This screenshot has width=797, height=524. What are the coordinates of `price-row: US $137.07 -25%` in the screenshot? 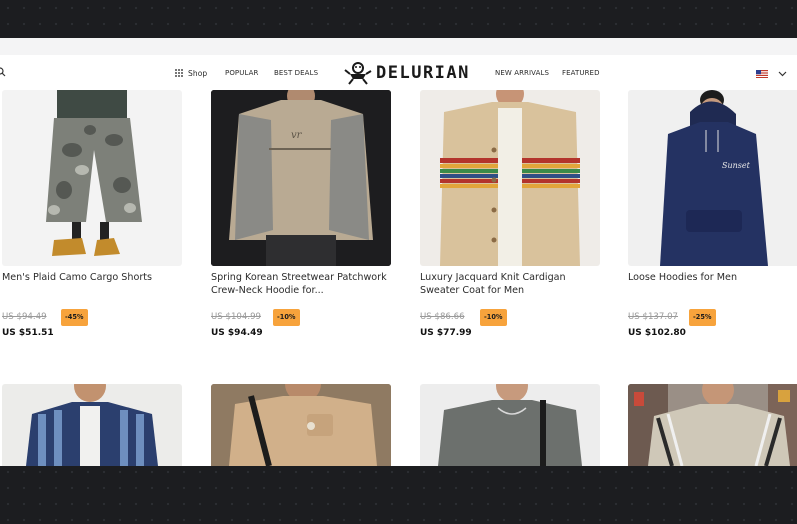 It's located at (712, 318).